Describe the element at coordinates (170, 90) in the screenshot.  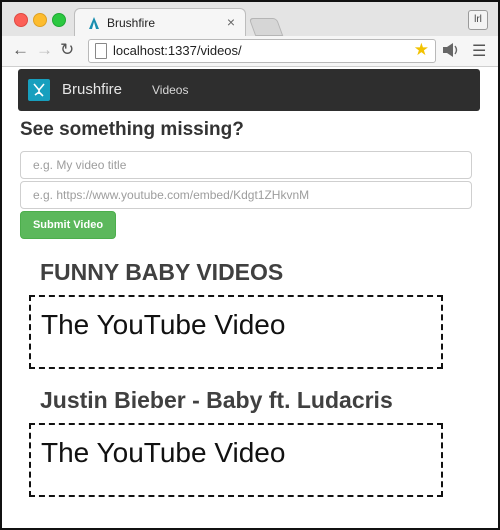
I see `nav-link-videos: Videos` at that location.